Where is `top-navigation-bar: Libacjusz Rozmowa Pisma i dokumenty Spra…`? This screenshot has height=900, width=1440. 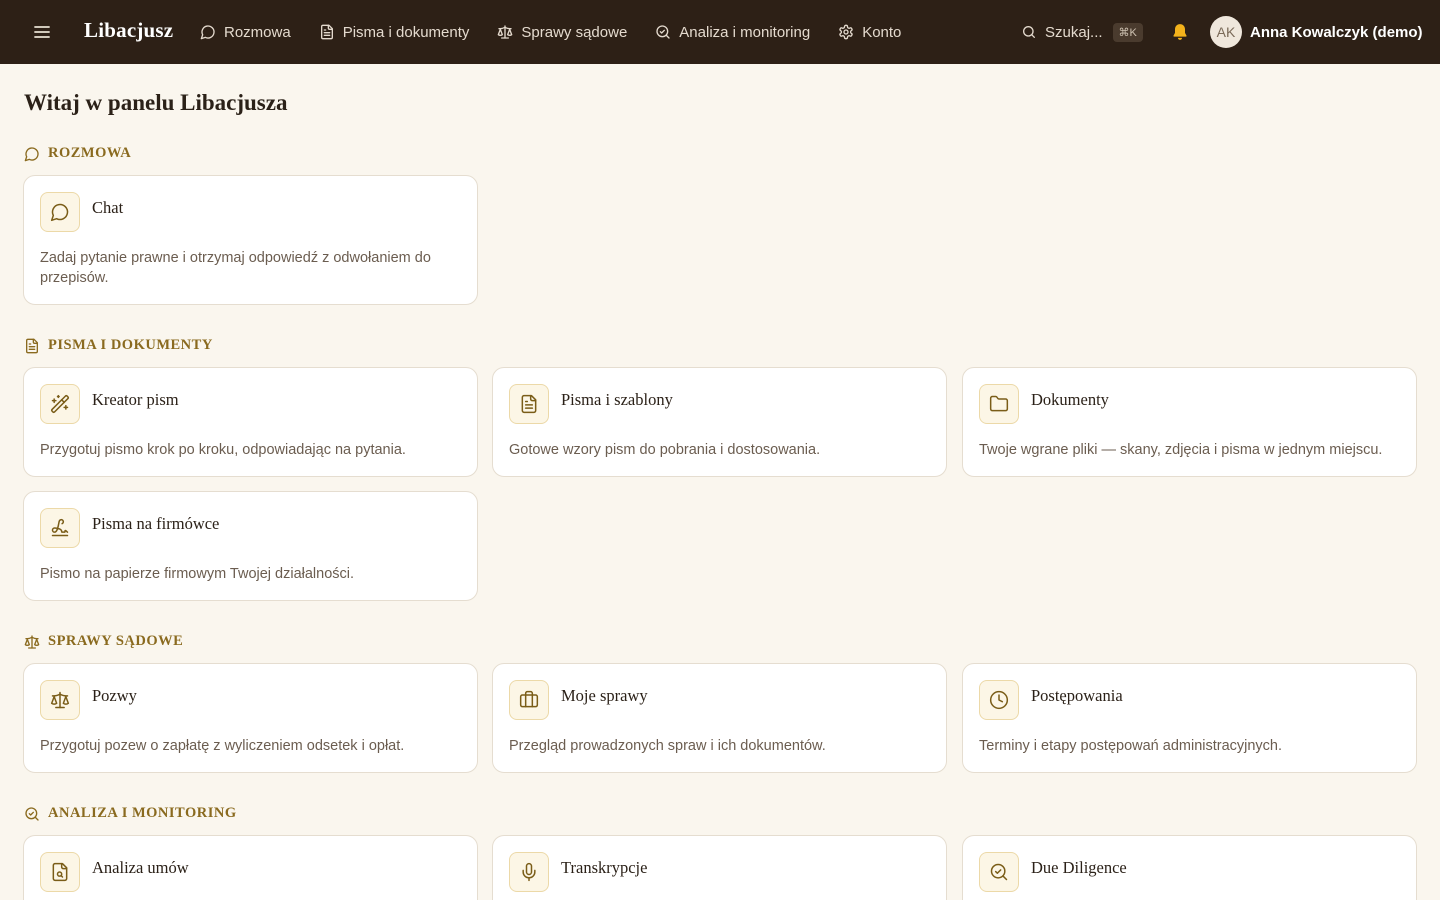 top-navigation-bar: Libacjusz Rozmowa Pisma i dokumenty Spra… is located at coordinates (720, 32).